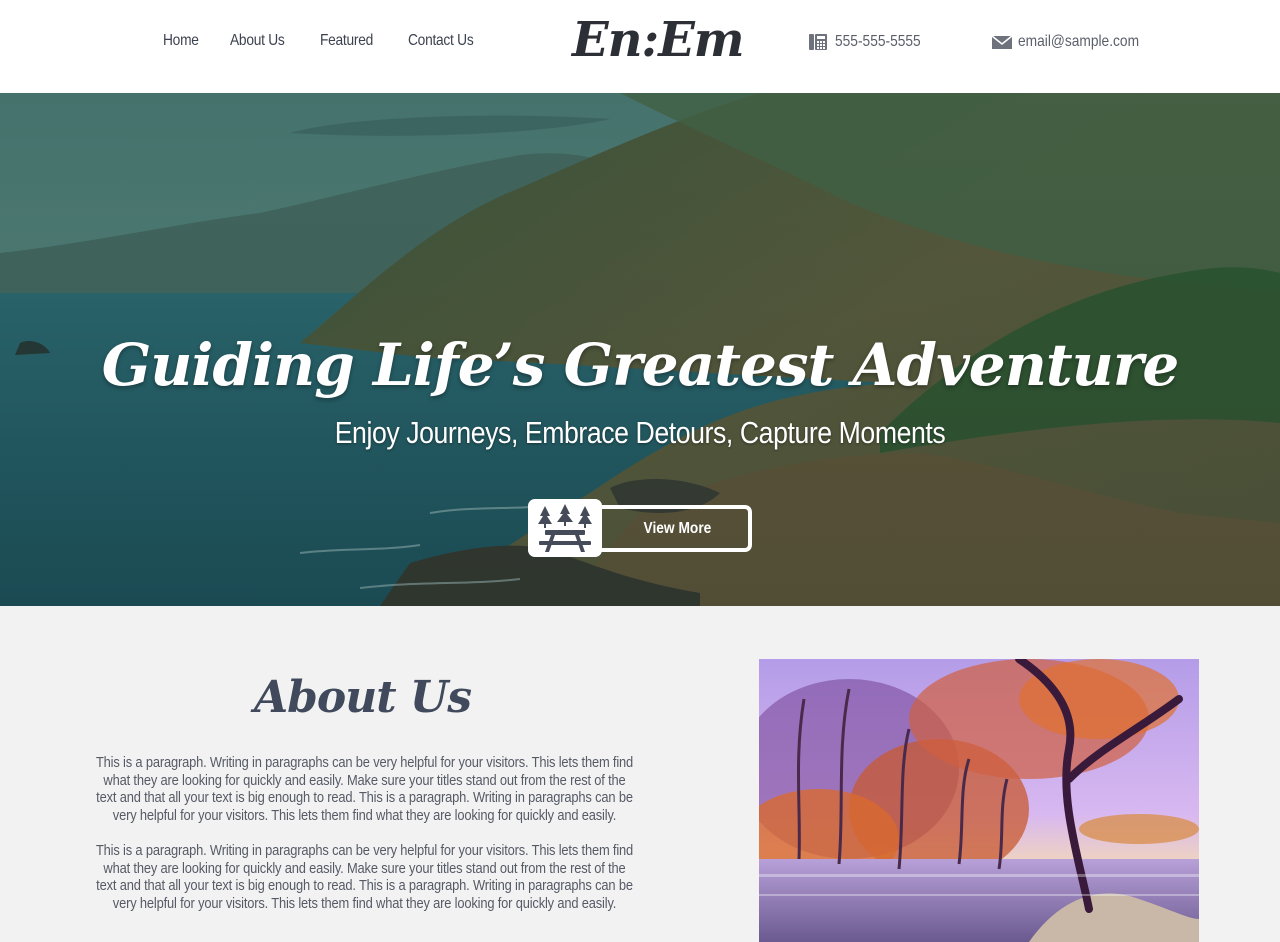  What do you see at coordinates (670, 528) in the screenshot?
I see `view-more-button: View More` at bounding box center [670, 528].